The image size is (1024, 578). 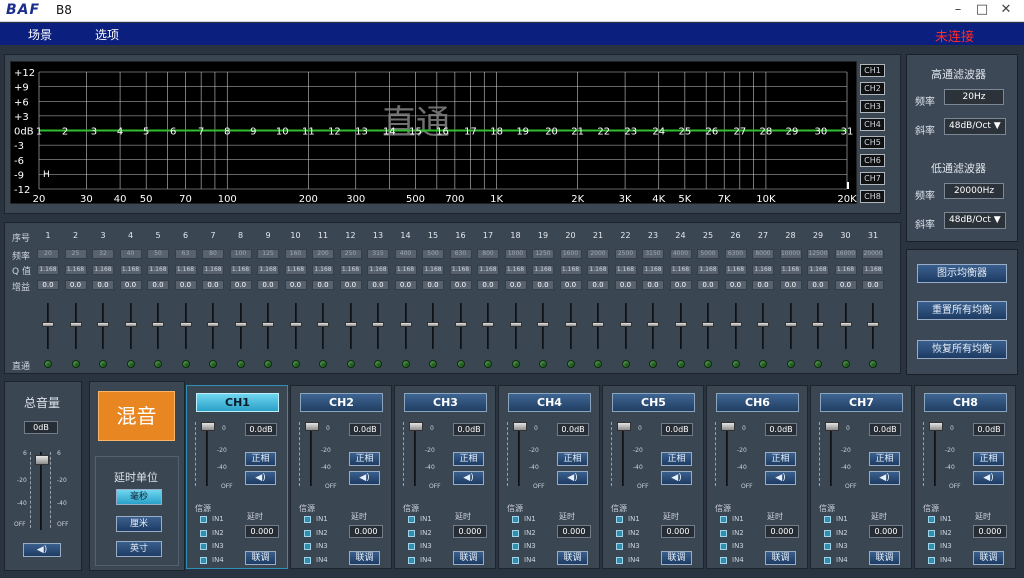 I want to click on close-button: ✕, so click(x=1006, y=9).